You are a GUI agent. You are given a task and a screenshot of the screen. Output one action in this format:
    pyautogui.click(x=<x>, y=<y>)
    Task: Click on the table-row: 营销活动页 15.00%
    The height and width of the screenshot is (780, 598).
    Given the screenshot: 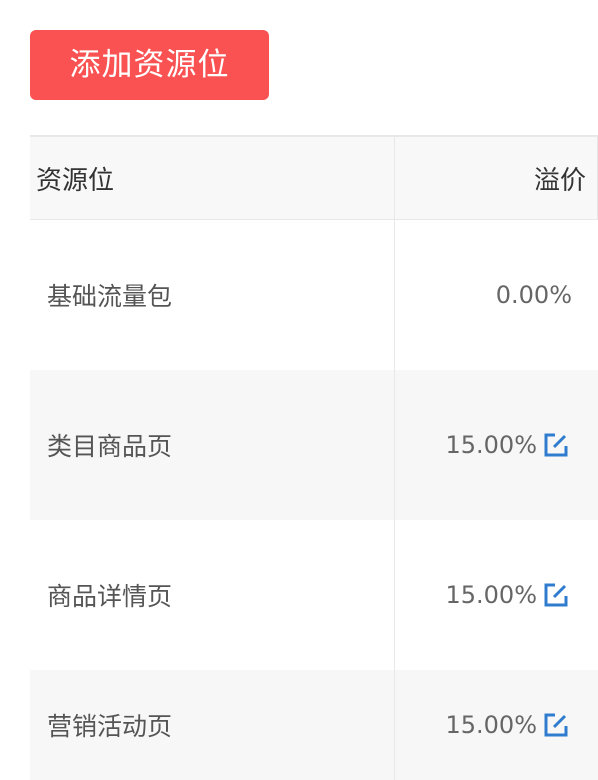 What is the action you would take?
    pyautogui.click(x=314, y=725)
    